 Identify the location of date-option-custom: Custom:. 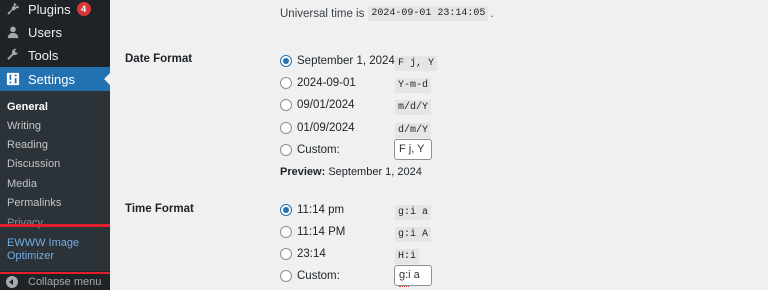
(310, 150).